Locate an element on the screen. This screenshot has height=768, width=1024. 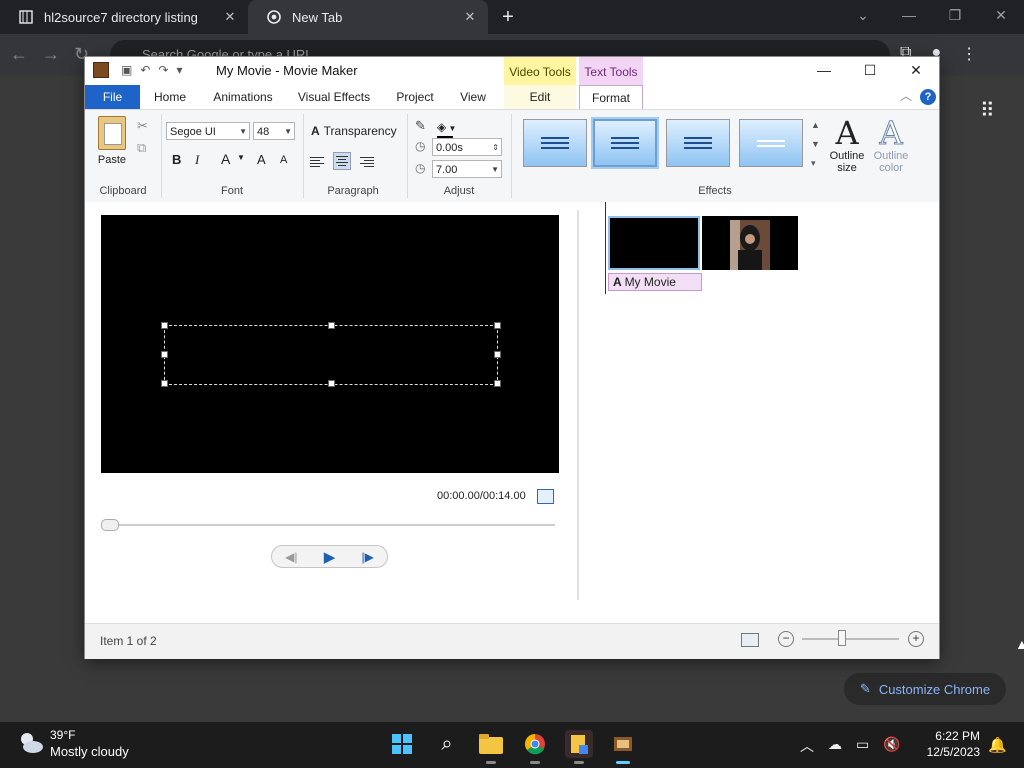
chevron-up-icon: ︿ is located at coordinates (807, 746).